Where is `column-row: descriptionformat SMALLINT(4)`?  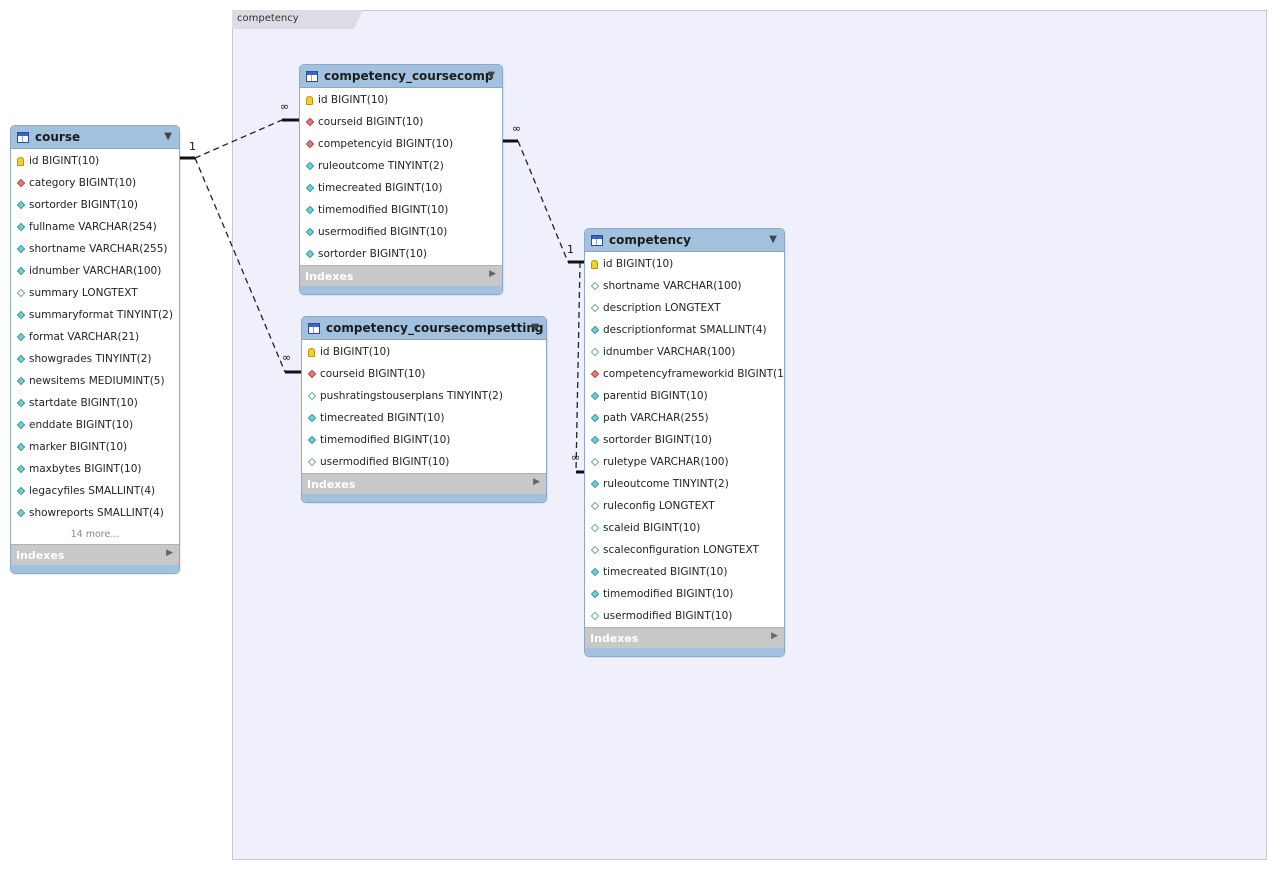 column-row: descriptionformat SMALLINT(4) is located at coordinates (684, 330).